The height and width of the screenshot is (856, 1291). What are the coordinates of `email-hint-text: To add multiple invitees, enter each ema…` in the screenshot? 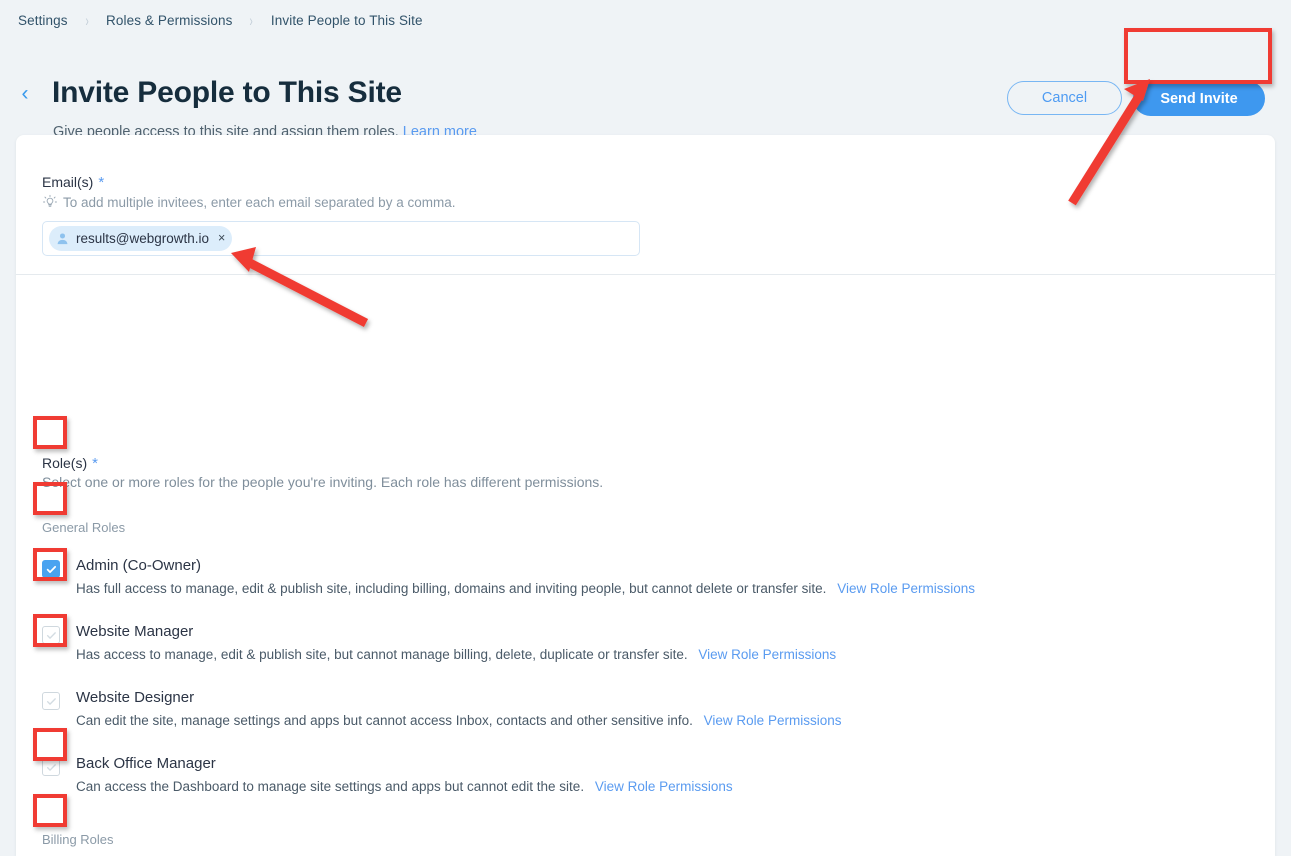 It's located at (259, 202).